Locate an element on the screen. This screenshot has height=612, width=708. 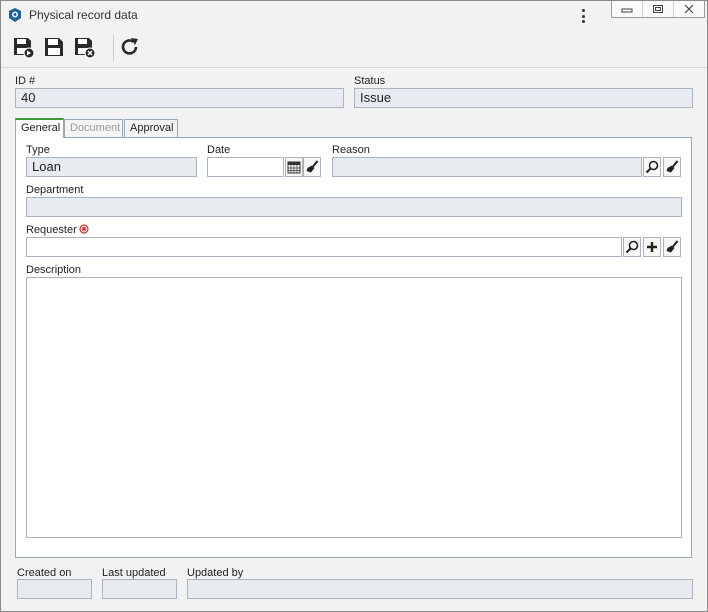
plus-icon is located at coordinates (652, 247).